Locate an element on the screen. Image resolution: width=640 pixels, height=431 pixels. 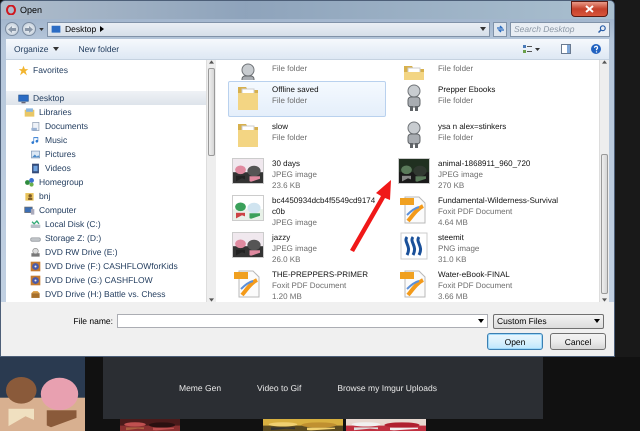
forward-button is located at coordinates (29, 29).